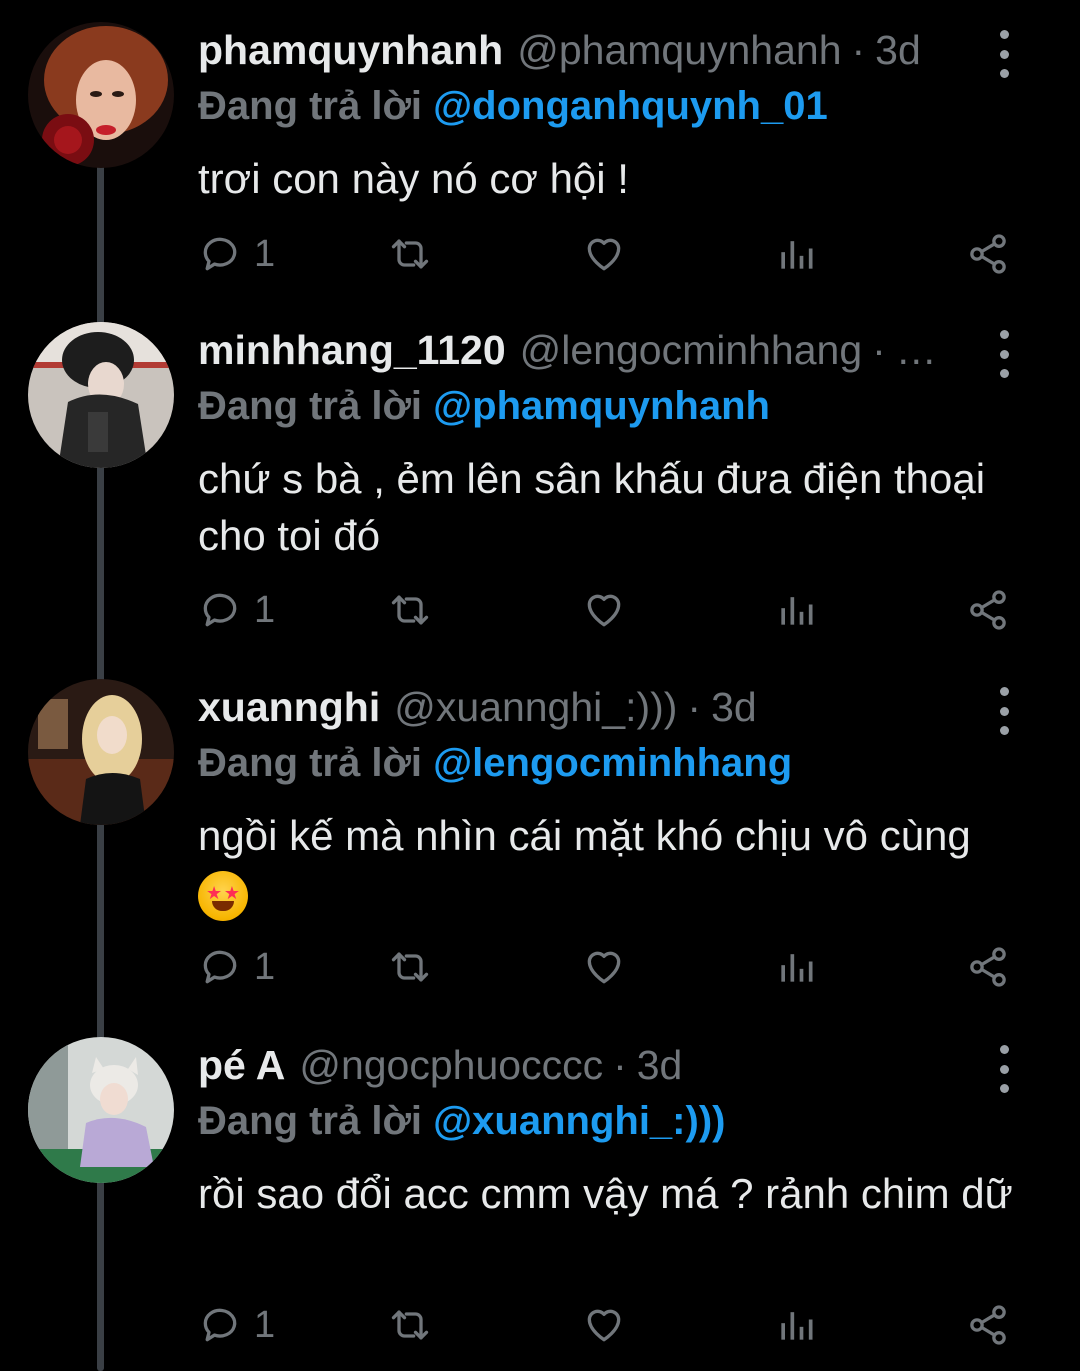 This screenshot has height=1371, width=1080. Describe the element at coordinates (451, 1065) in the screenshot. I see `user-handle: @ngocphuocccc` at that location.